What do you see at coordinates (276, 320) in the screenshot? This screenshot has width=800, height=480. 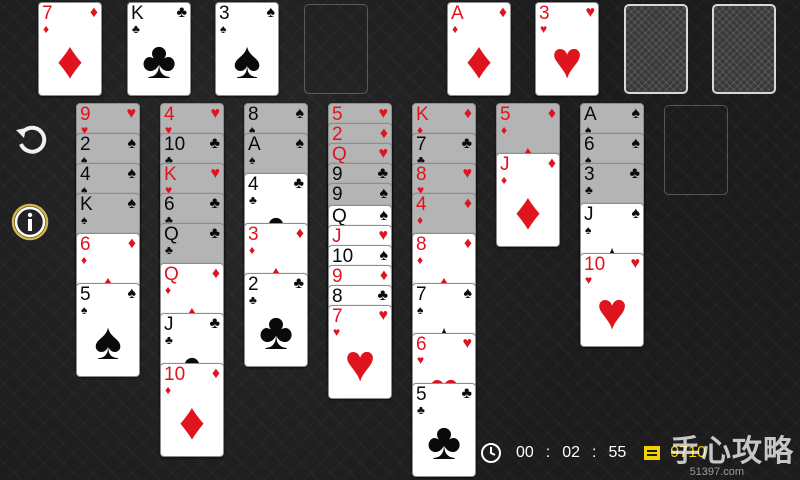 I see `playing-card: 2 ♣ ♣ ♣` at bounding box center [276, 320].